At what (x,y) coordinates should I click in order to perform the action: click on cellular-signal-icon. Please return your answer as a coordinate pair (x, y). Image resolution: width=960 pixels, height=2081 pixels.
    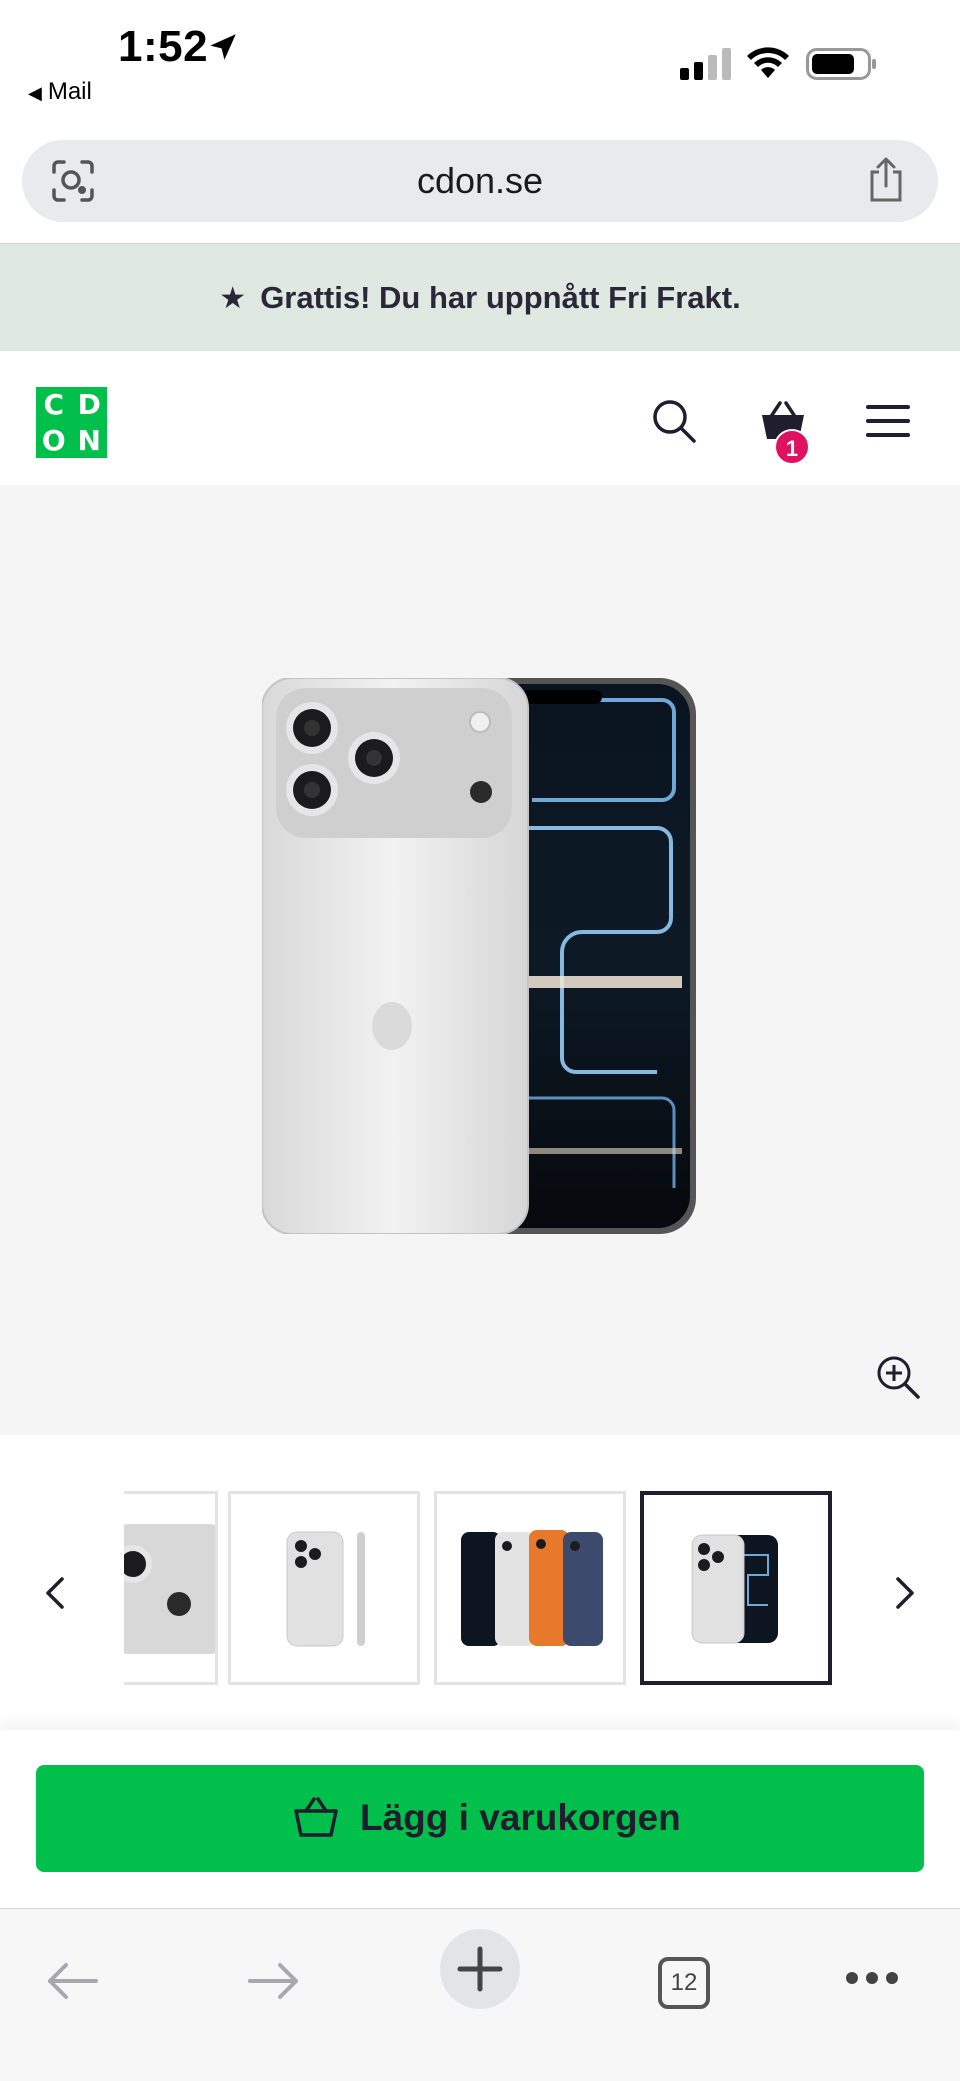
    Looking at the image, I should click on (705, 64).